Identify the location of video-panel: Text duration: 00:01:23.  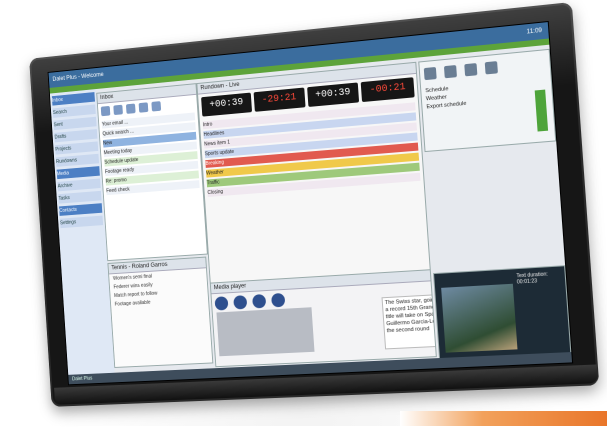
(502, 314).